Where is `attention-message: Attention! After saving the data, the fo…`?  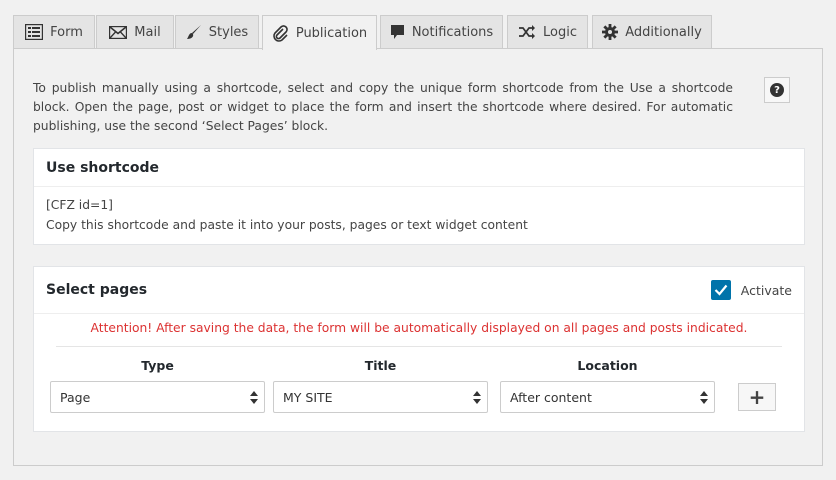 attention-message: Attention! After saving the data, the fo… is located at coordinates (419, 328).